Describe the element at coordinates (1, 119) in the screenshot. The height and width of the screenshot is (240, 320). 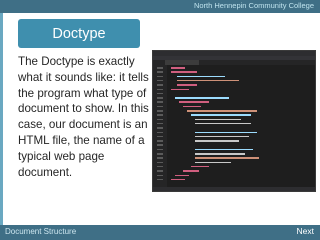
I see `left-accent-bar` at that location.